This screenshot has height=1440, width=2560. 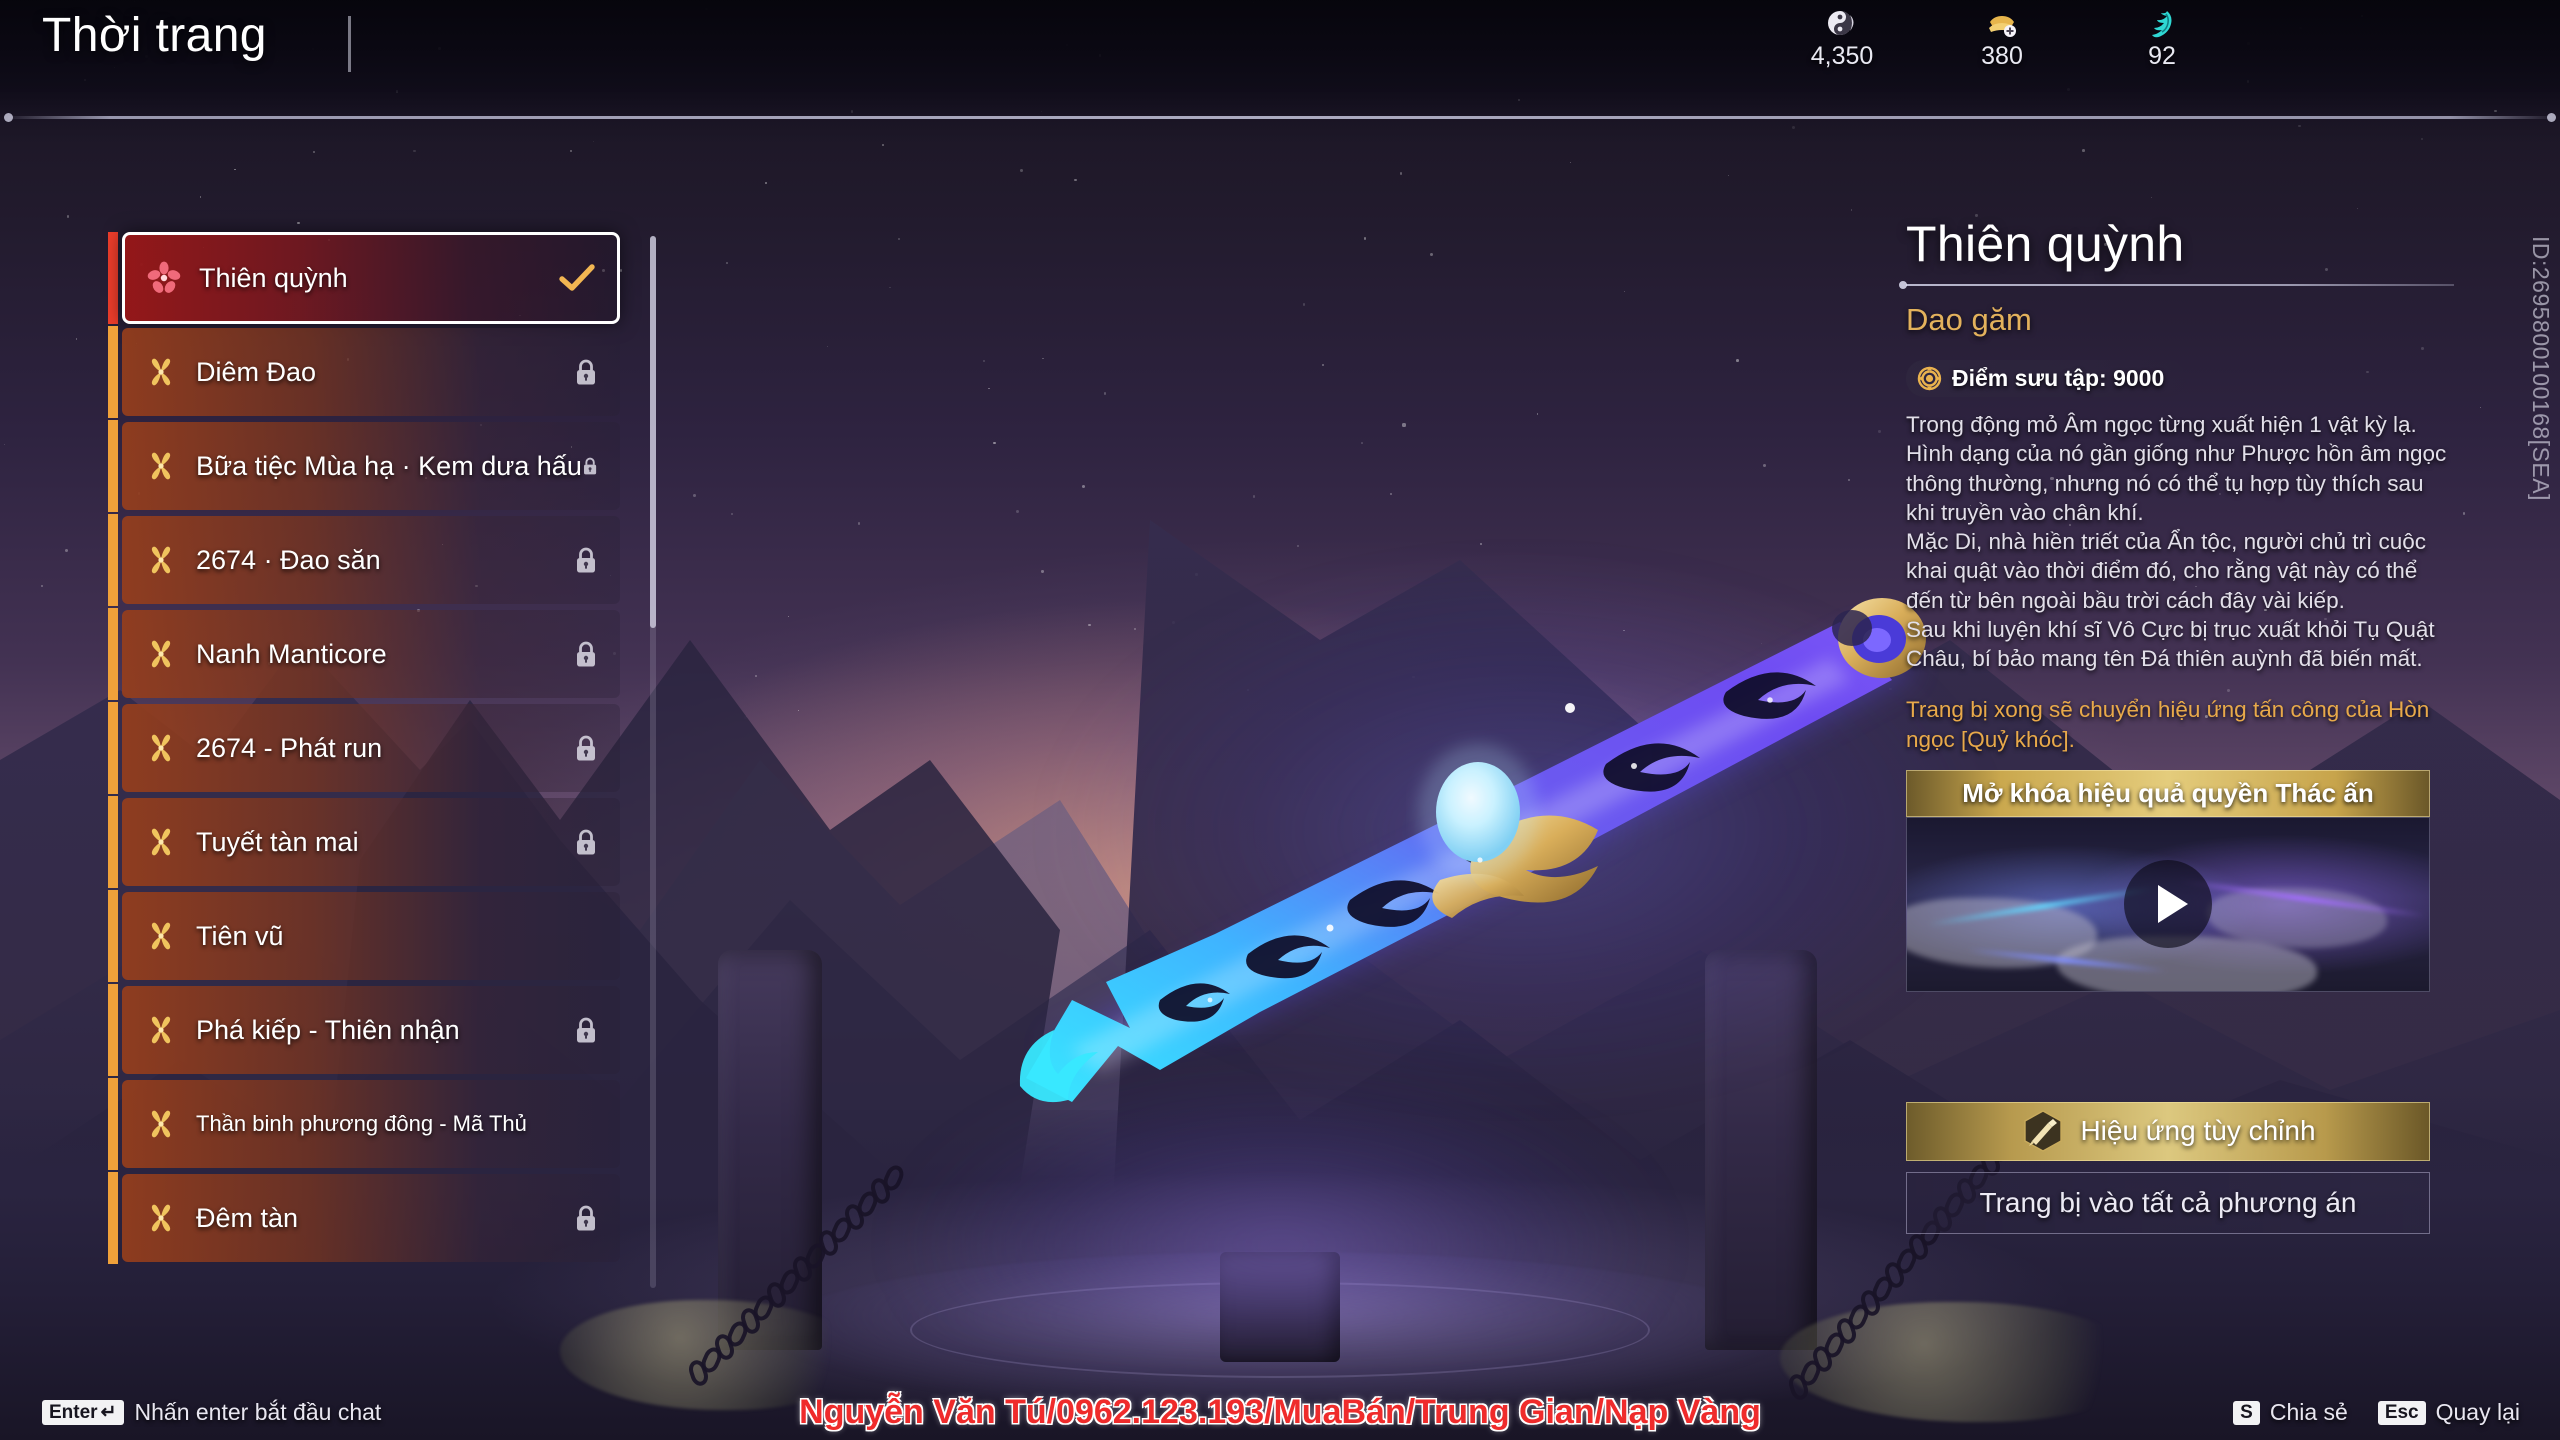 I want to click on video-thumbnail, so click(x=2168, y=904).